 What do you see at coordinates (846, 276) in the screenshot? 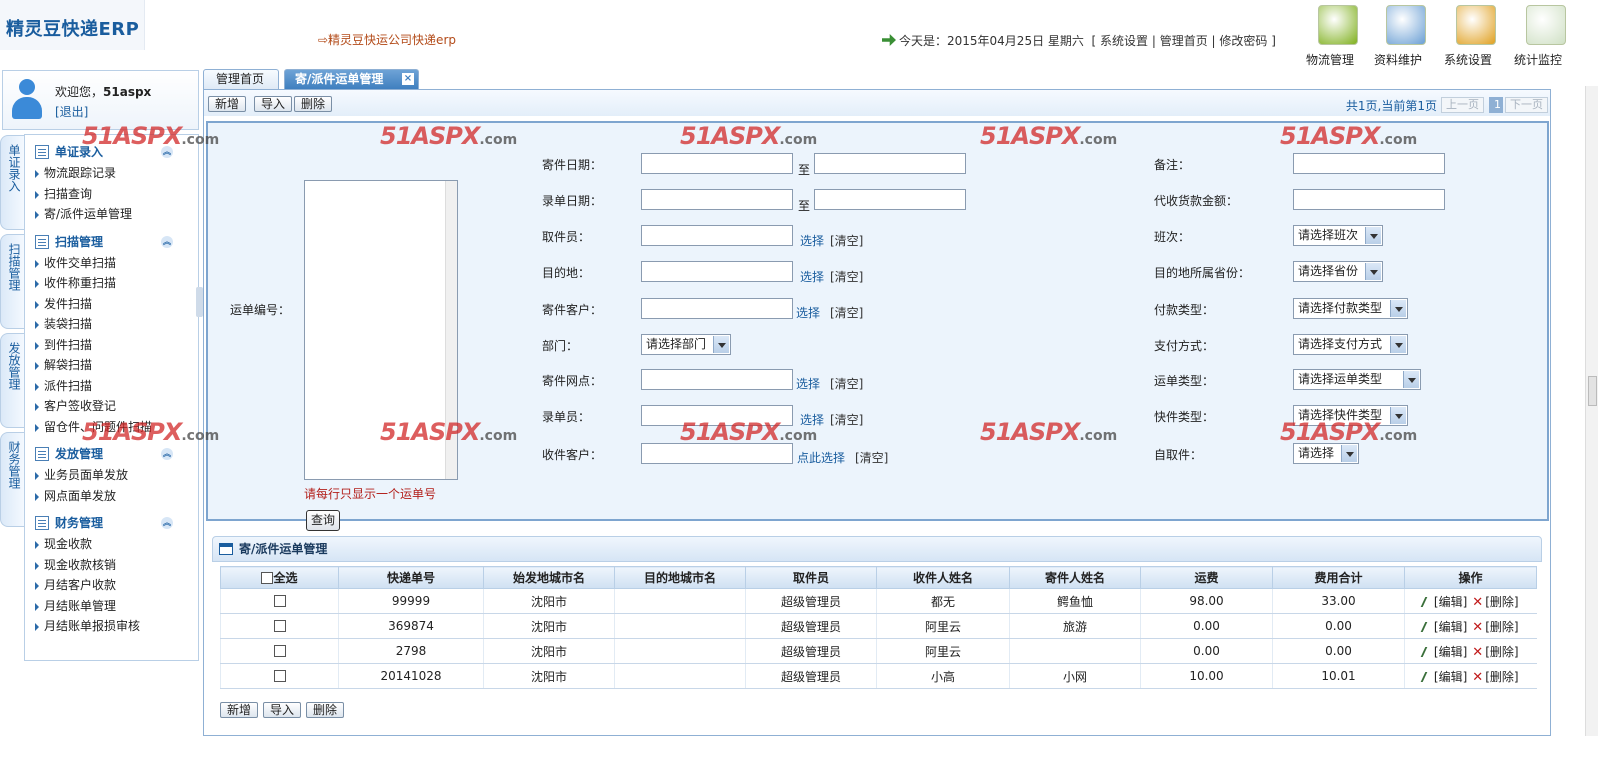
I see `destination-clear-link: [清空]` at bounding box center [846, 276].